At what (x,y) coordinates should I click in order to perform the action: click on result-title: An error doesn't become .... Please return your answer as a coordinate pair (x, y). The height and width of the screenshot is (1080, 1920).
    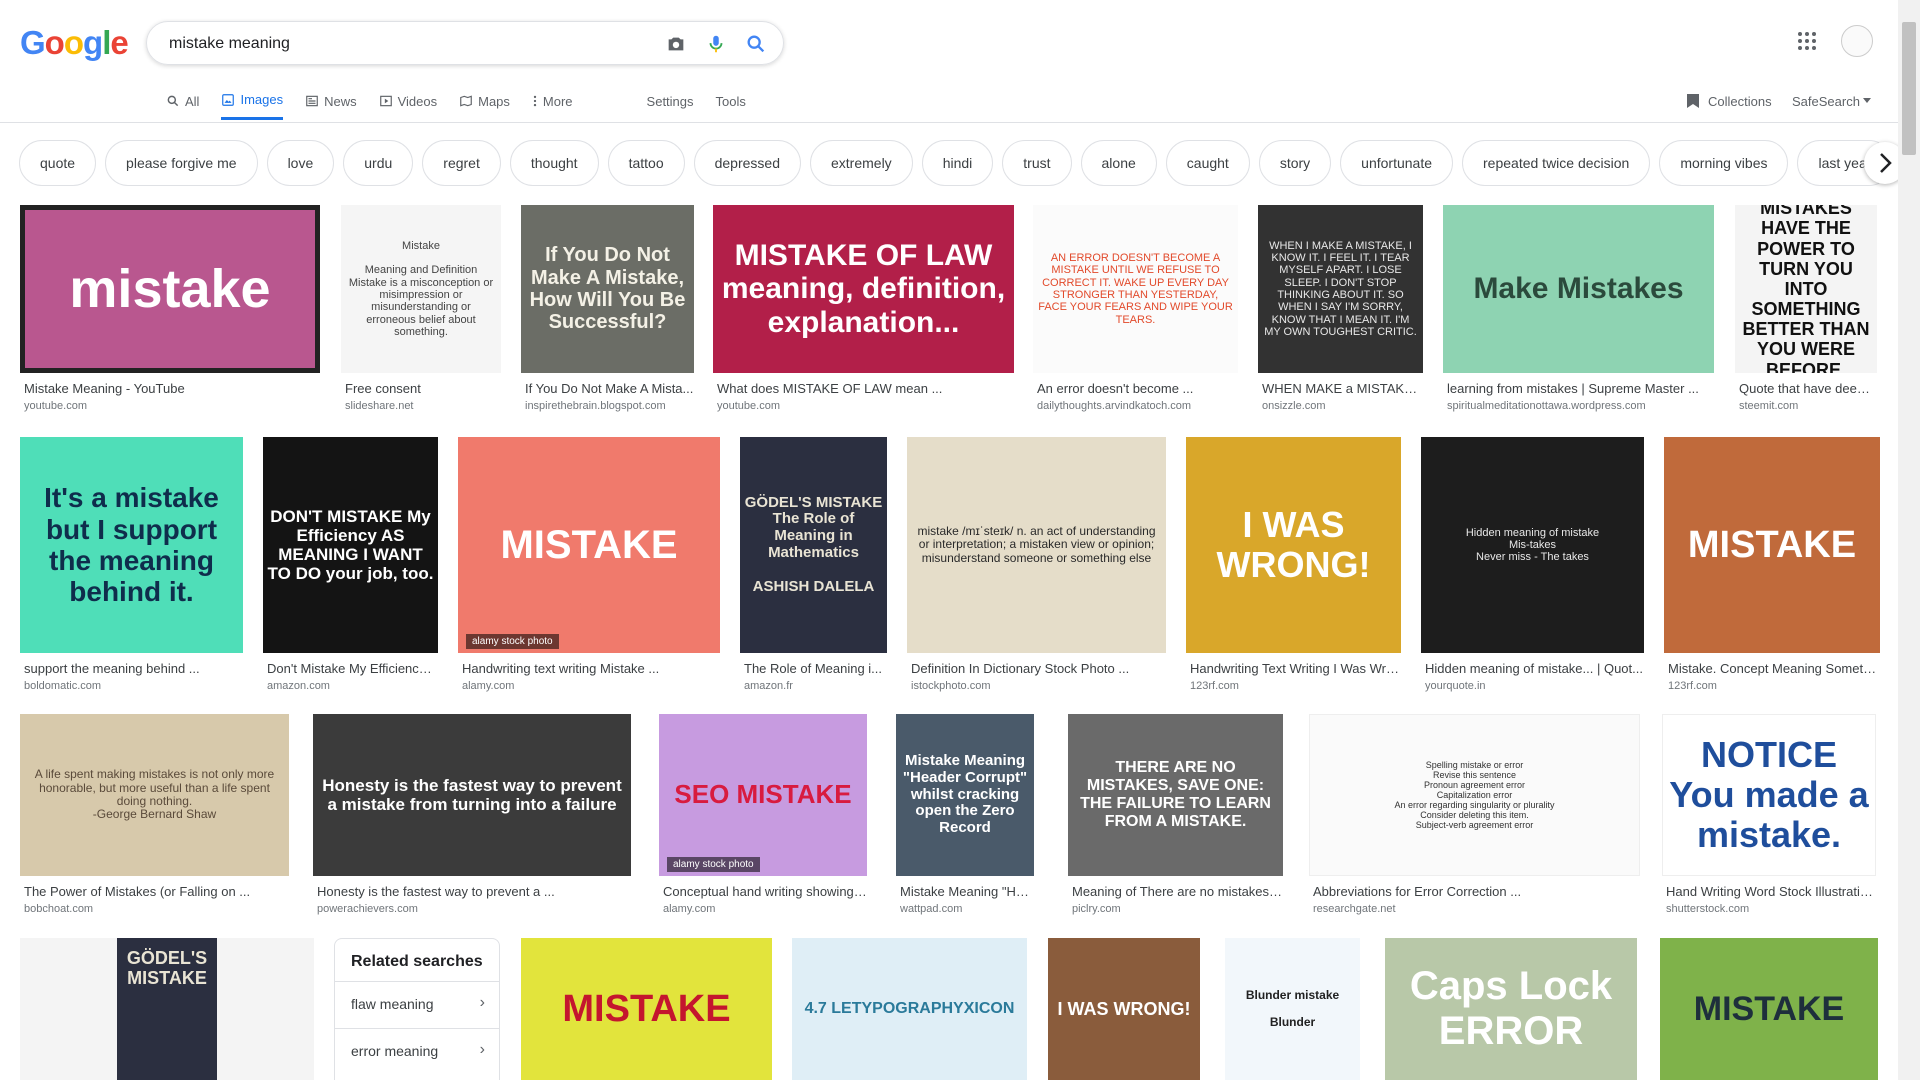
    Looking at the image, I should click on (1137, 388).